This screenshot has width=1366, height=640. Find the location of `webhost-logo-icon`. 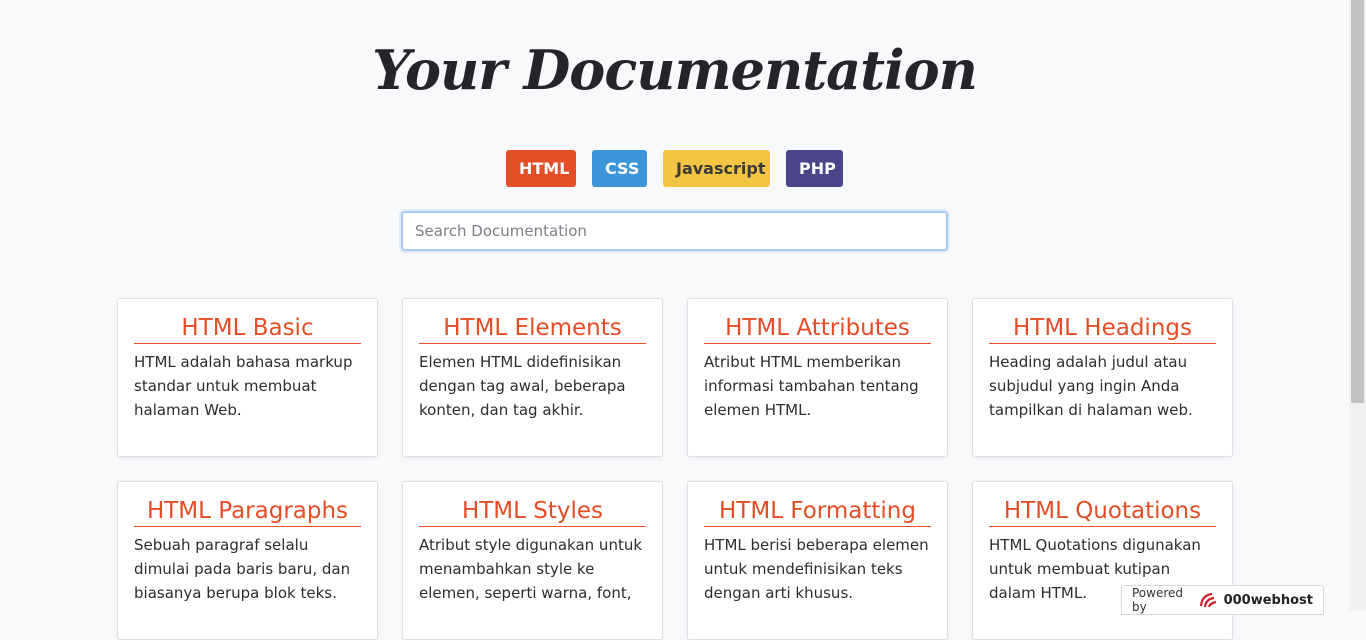

webhost-logo-icon is located at coordinates (1209, 600).